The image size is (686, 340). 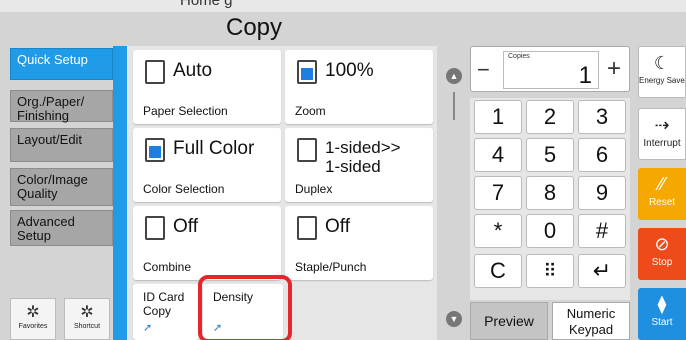 I want to click on favorites-label: Favorites, so click(x=33, y=326).